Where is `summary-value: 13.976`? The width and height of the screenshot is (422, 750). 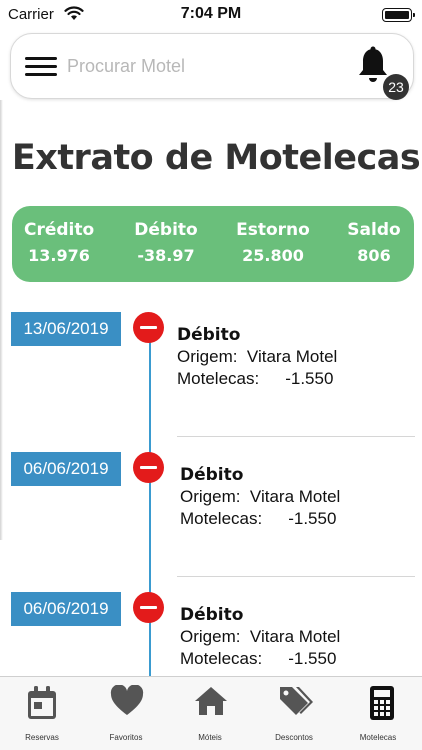
summary-value: 13.976 is located at coordinates (59, 255).